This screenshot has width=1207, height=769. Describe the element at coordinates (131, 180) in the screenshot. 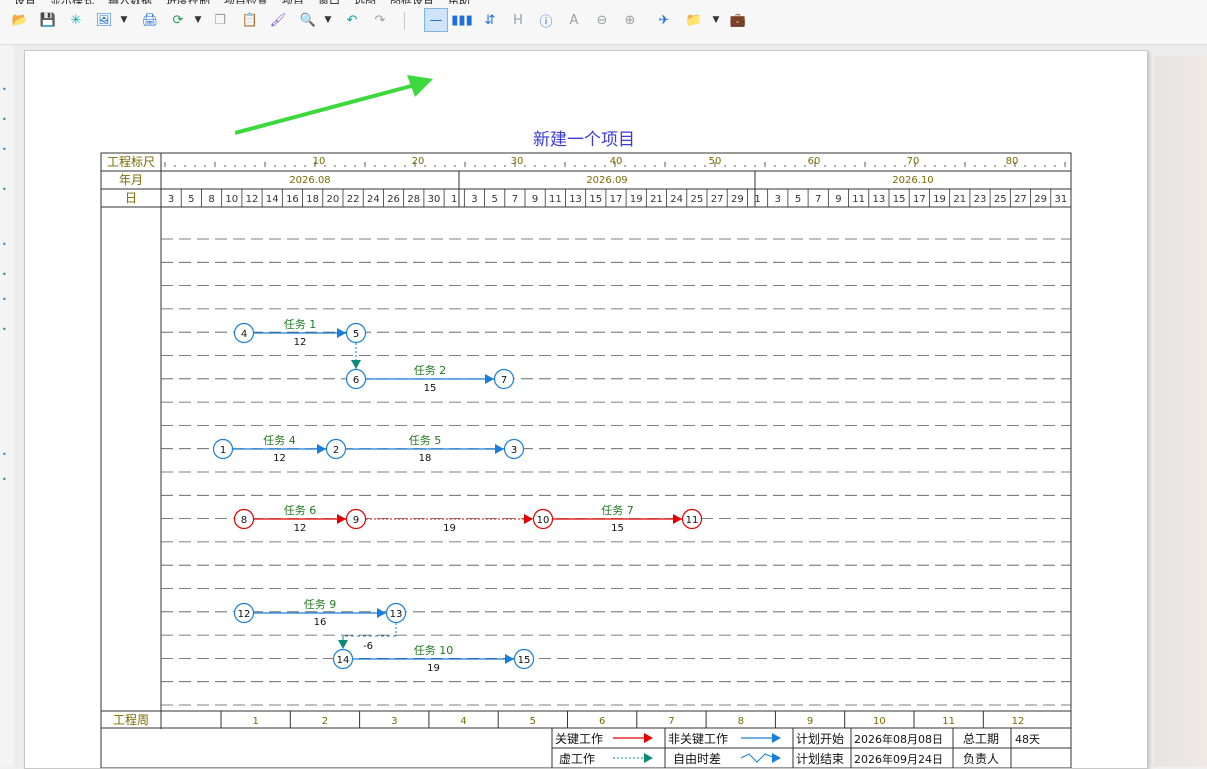

I see `month-row-label: 年月` at that location.